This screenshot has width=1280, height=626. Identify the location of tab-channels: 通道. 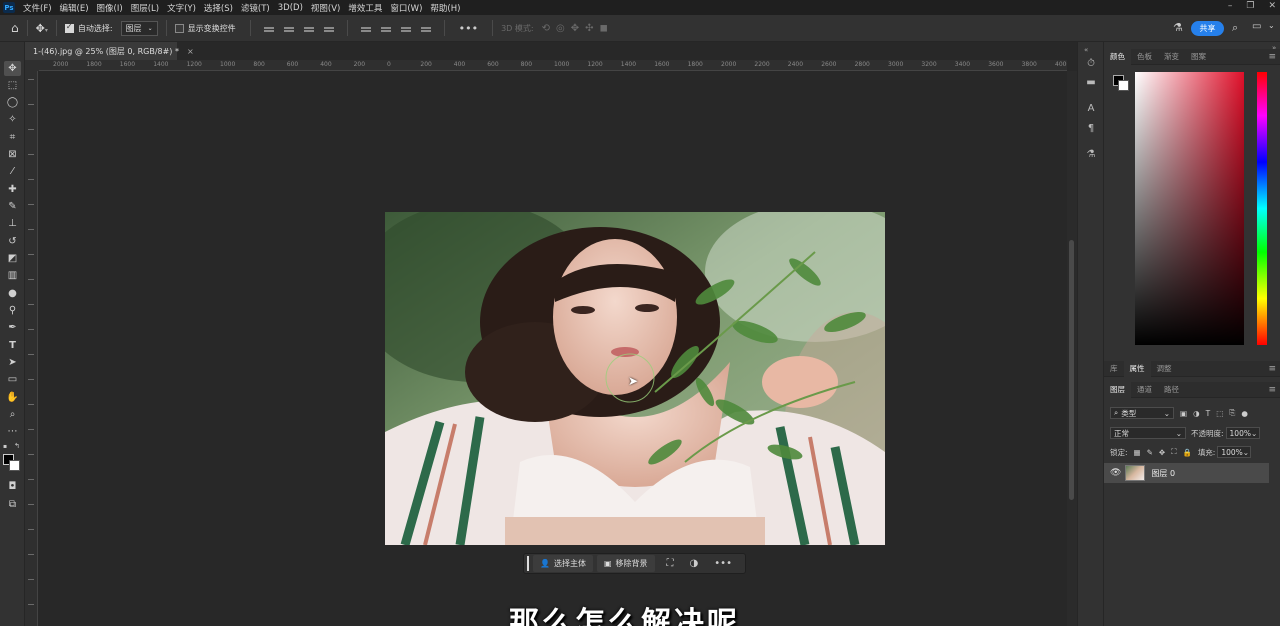
(1144, 390).